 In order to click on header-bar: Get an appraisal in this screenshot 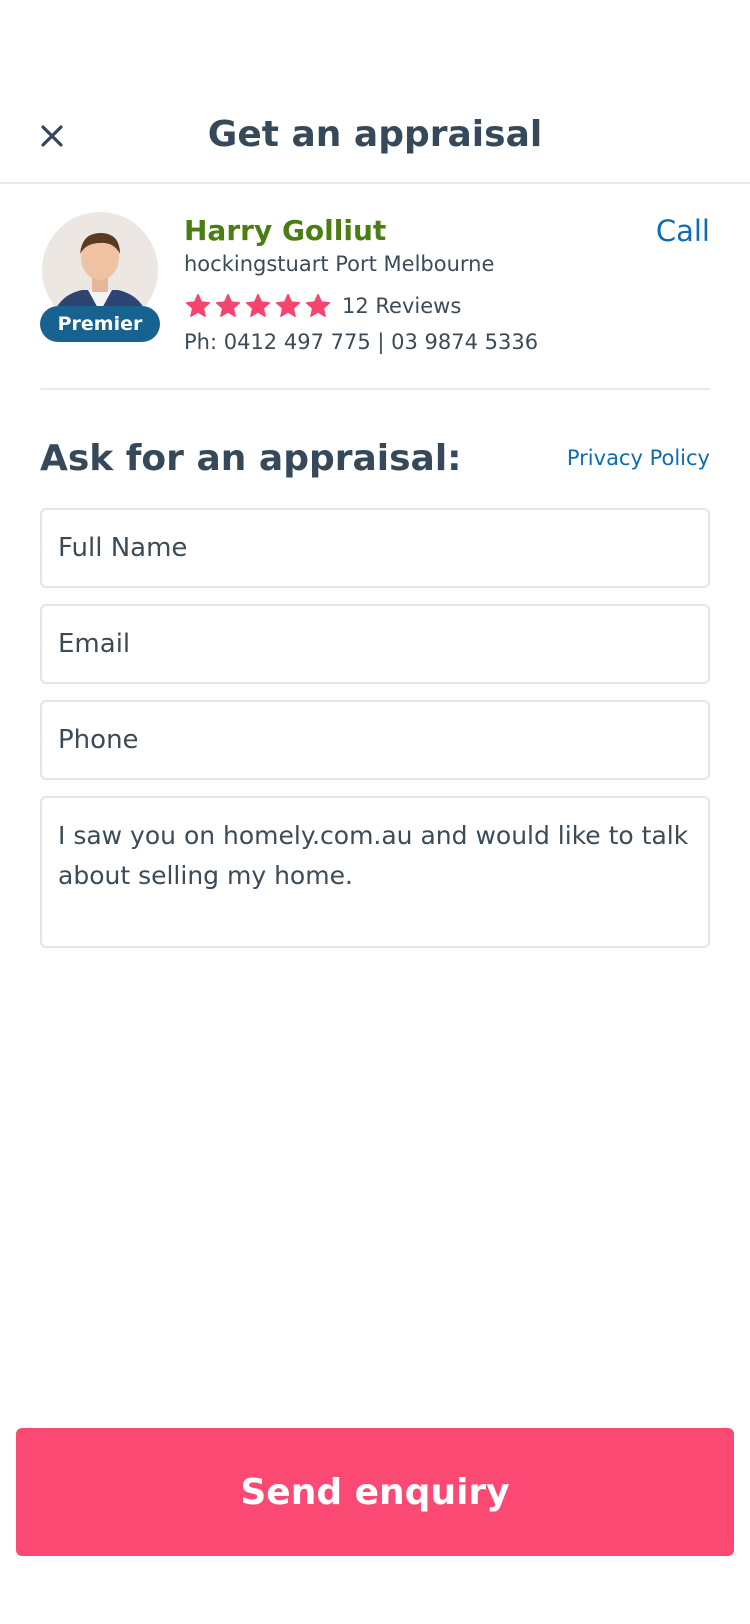, I will do `click(375, 140)`.